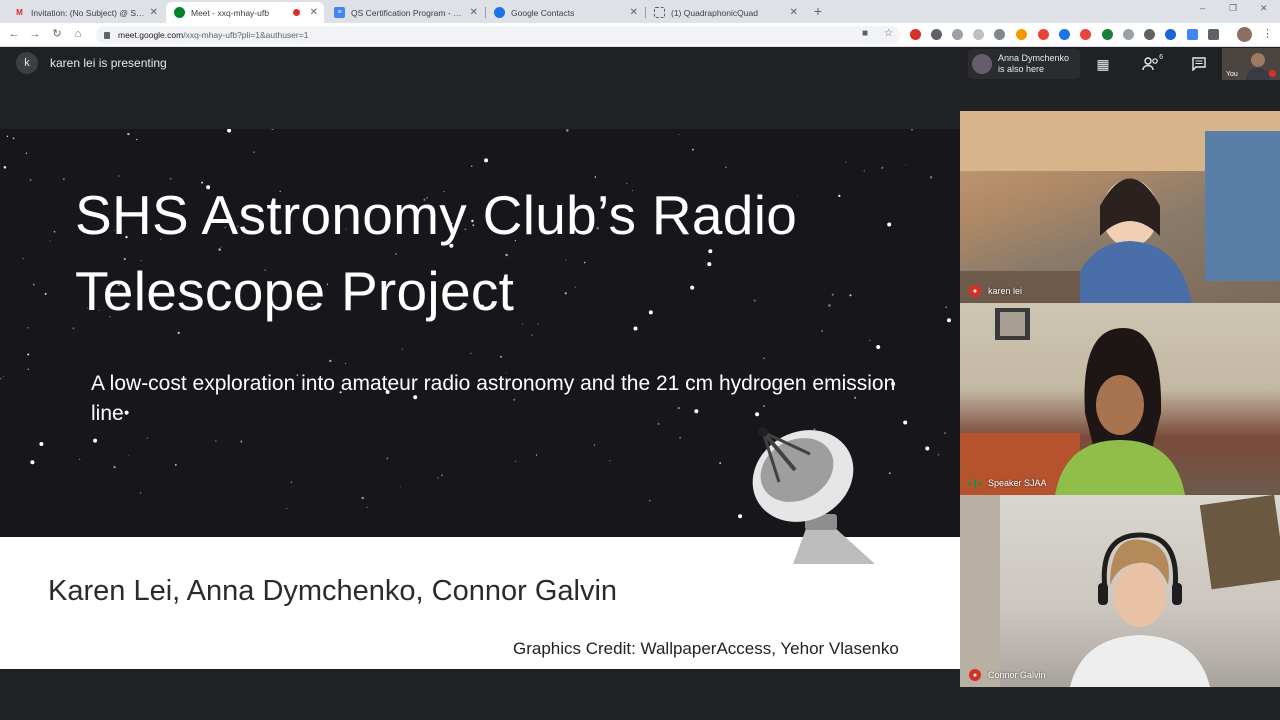  What do you see at coordinates (1021, 69) in the screenshot?
I see `also-here-status: is also here` at bounding box center [1021, 69].